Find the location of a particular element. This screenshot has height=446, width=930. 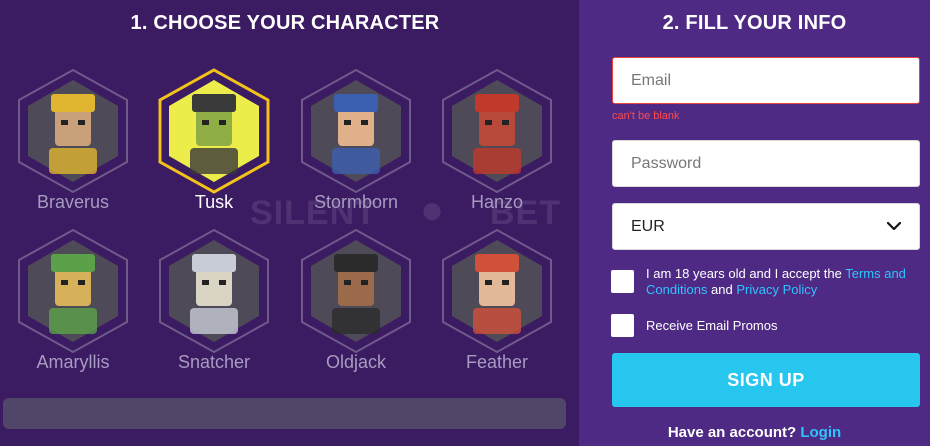

panel-scroll-bar is located at coordinates (284, 413).